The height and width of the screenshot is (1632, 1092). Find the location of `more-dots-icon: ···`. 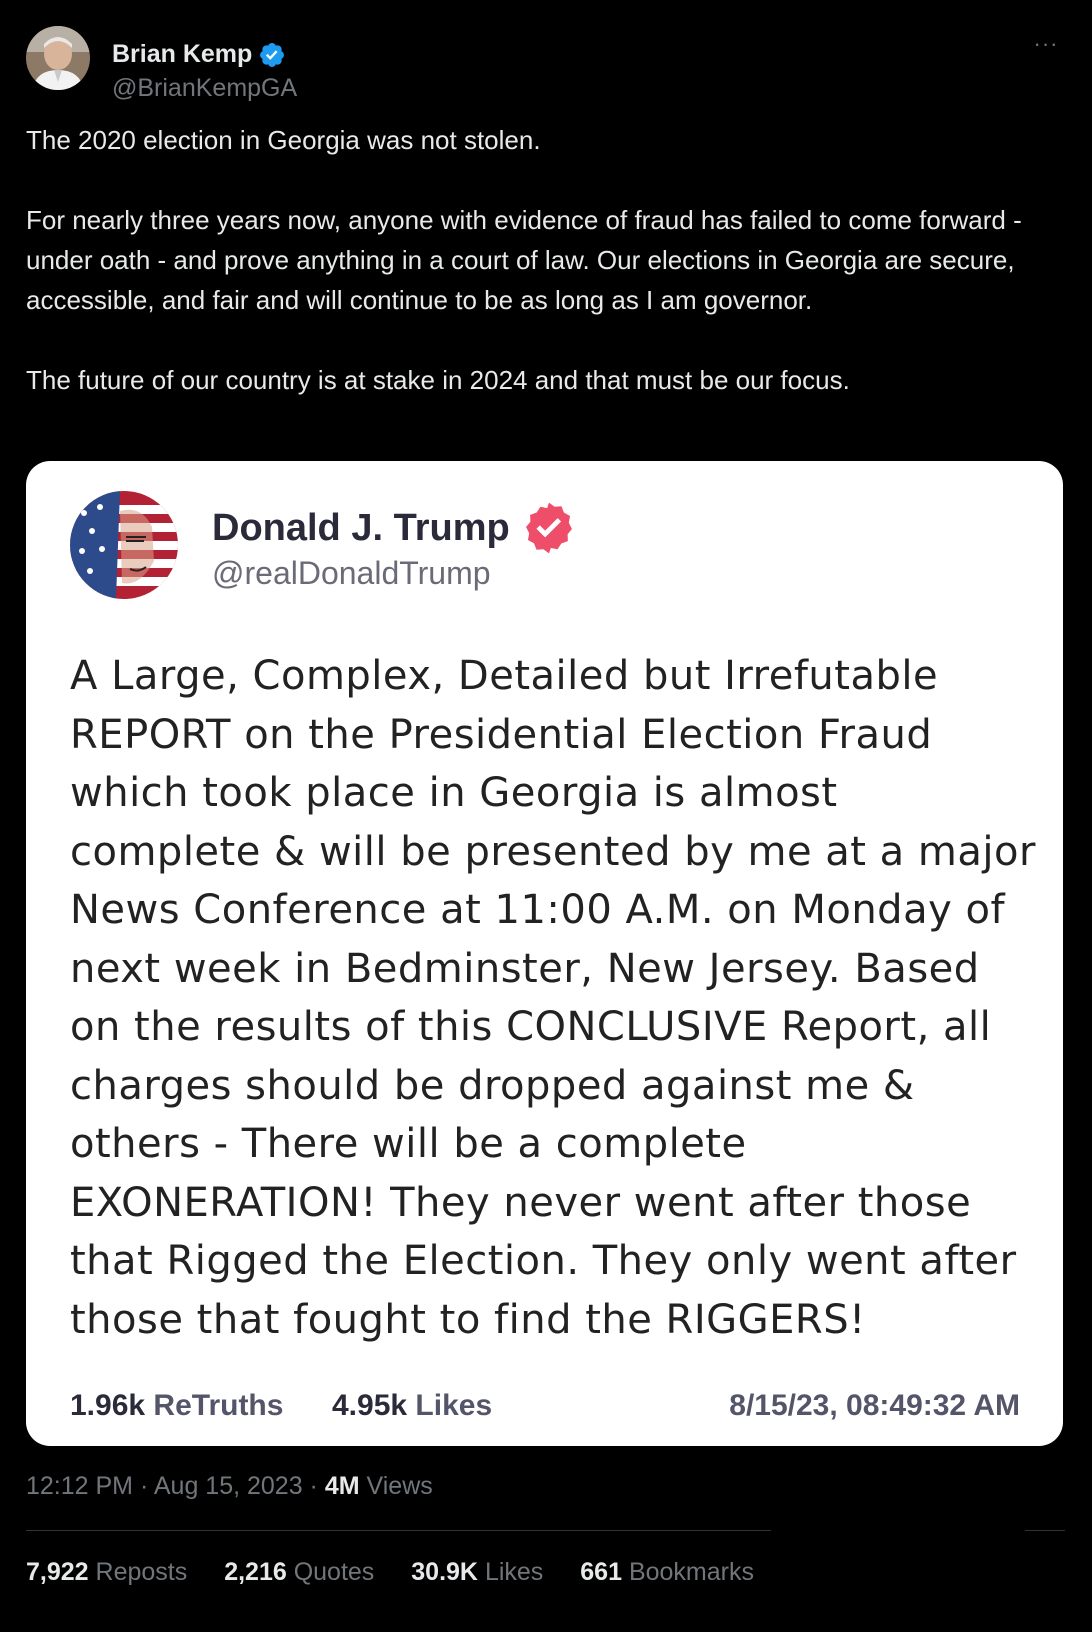

more-dots-icon: ··· is located at coordinates (1046, 43).